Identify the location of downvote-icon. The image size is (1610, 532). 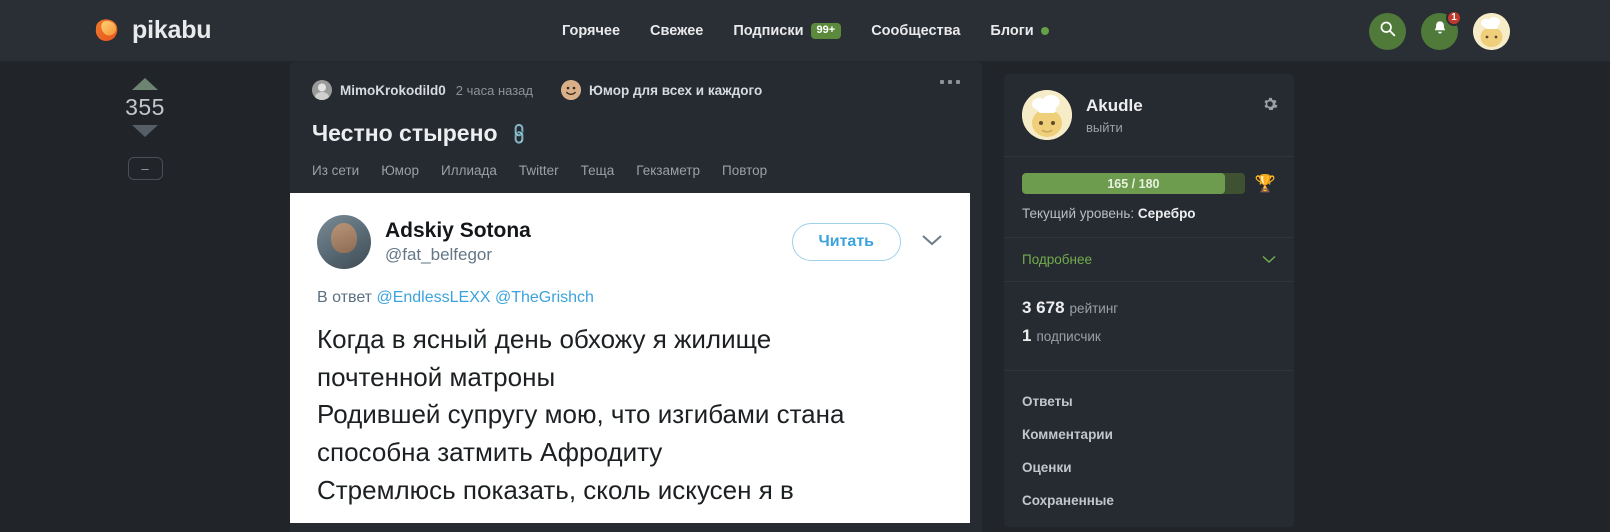
(145, 131).